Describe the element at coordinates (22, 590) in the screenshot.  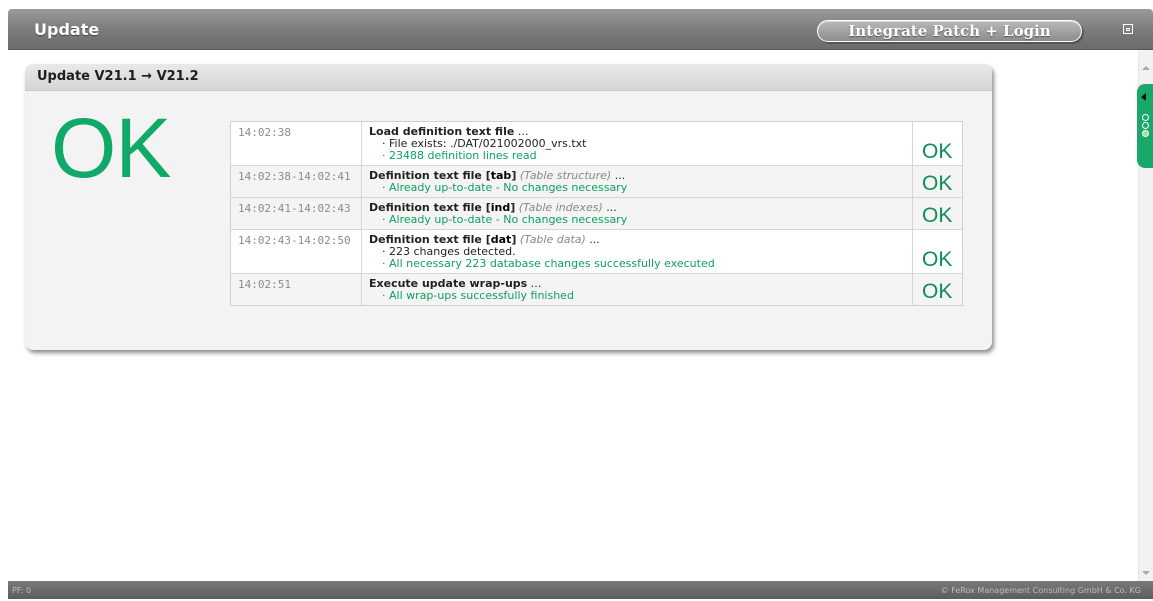
I see `status-left-text: PF: 0` at that location.